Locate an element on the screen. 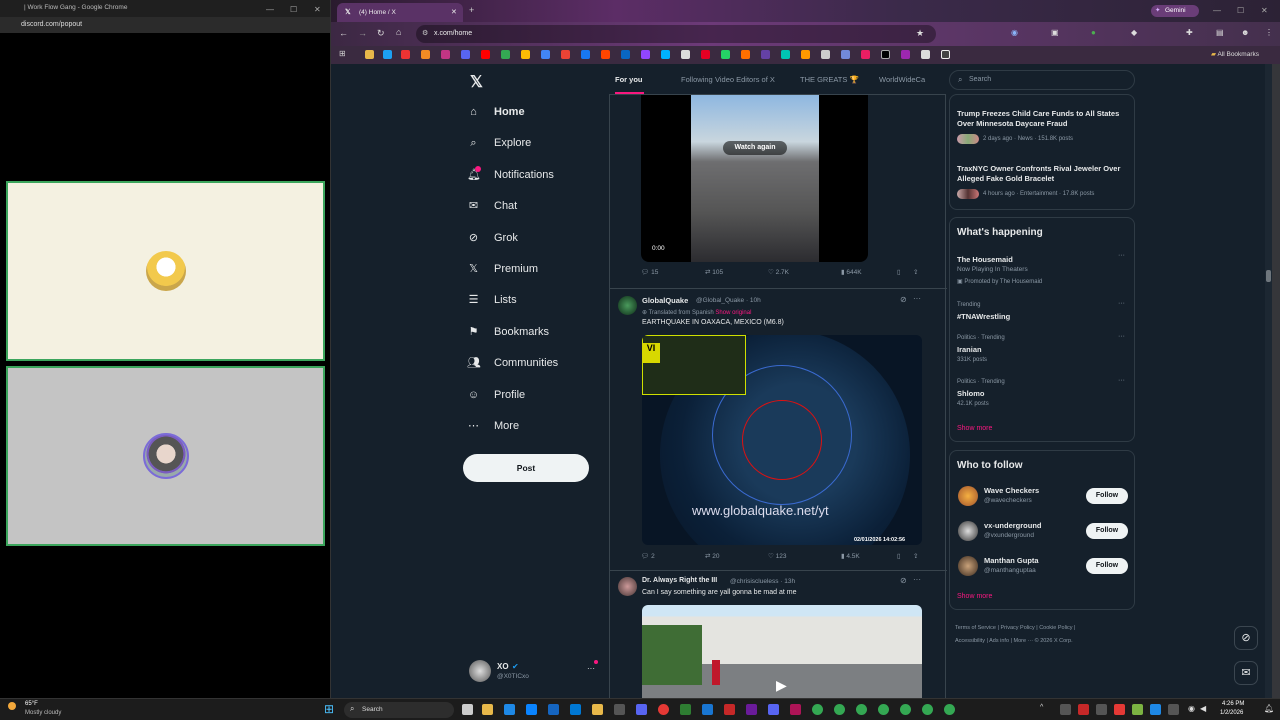  watch-again-button: Watch again is located at coordinates (755, 148).